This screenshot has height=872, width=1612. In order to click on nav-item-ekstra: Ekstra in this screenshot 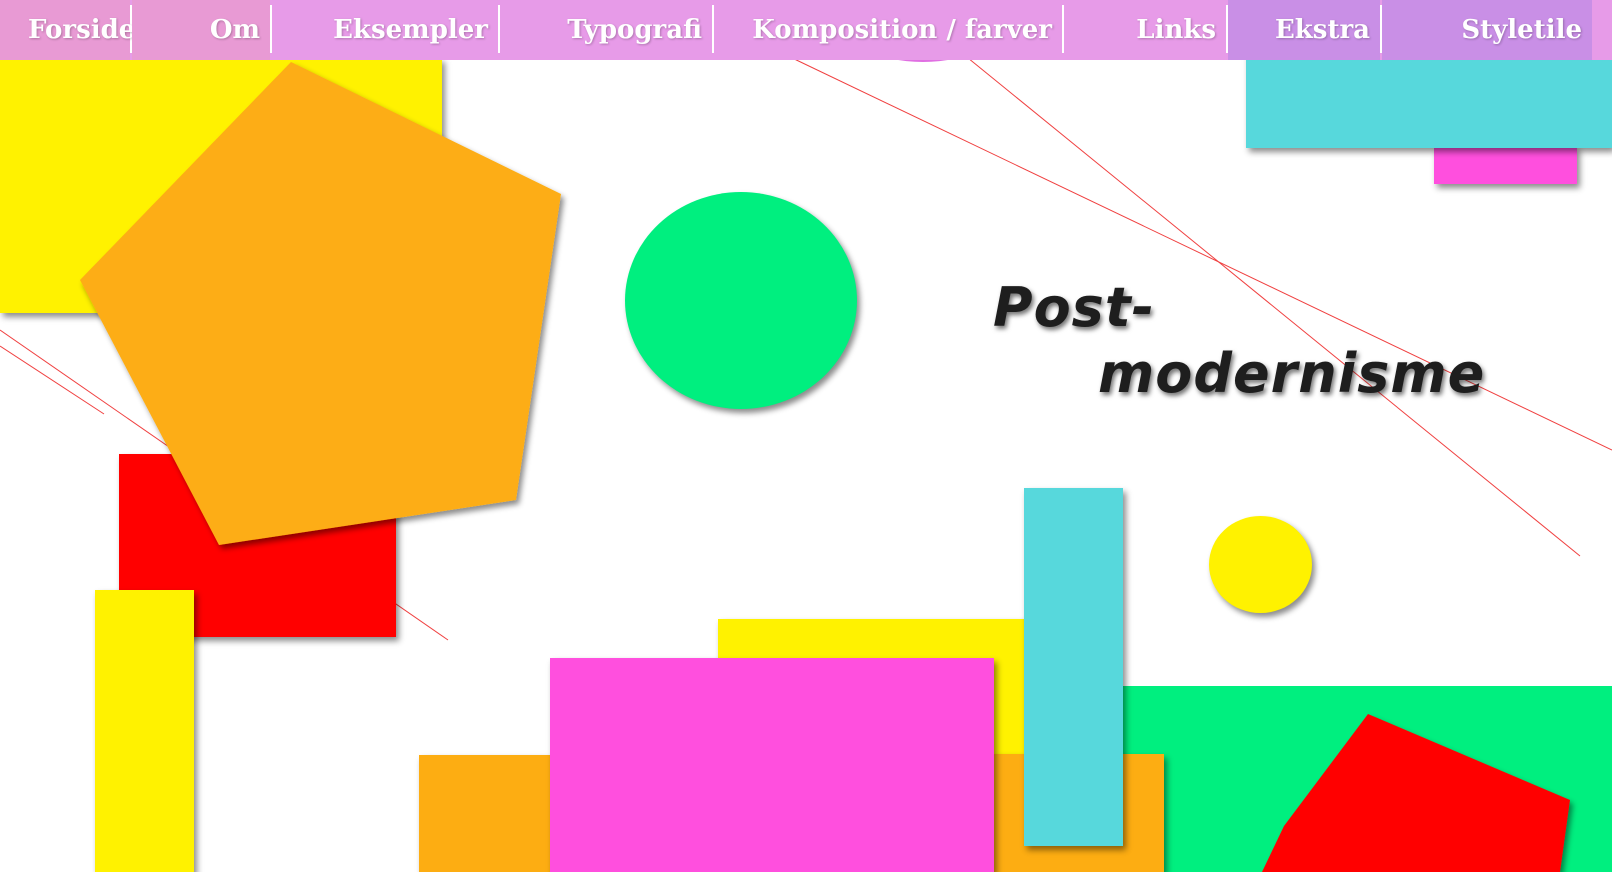, I will do `click(1304, 30)`.